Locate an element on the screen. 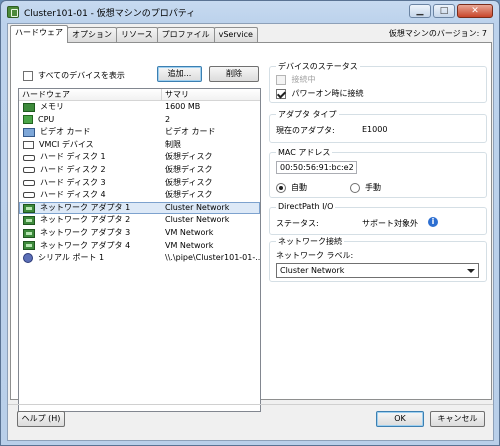  hardware-name: ハード ディスク 4 is located at coordinates (73, 195).